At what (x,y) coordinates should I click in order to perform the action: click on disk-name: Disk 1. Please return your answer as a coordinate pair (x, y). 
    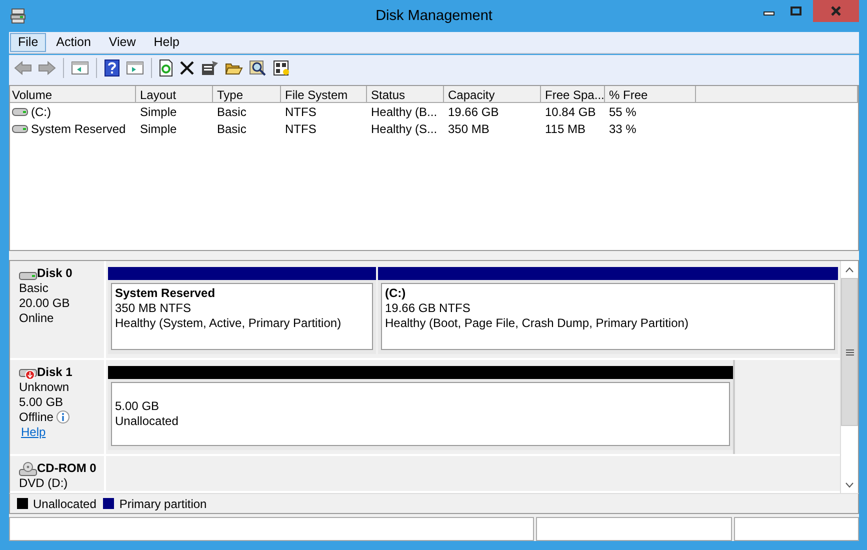
    Looking at the image, I should click on (54, 372).